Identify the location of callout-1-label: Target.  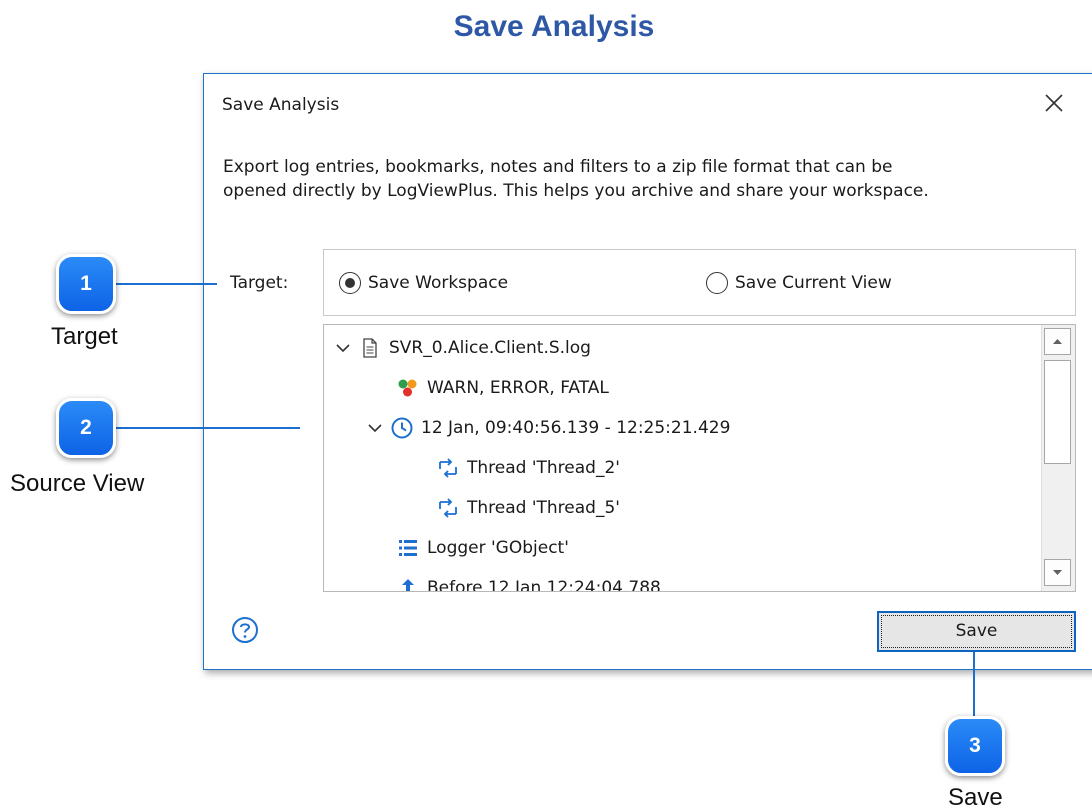
(84, 336).